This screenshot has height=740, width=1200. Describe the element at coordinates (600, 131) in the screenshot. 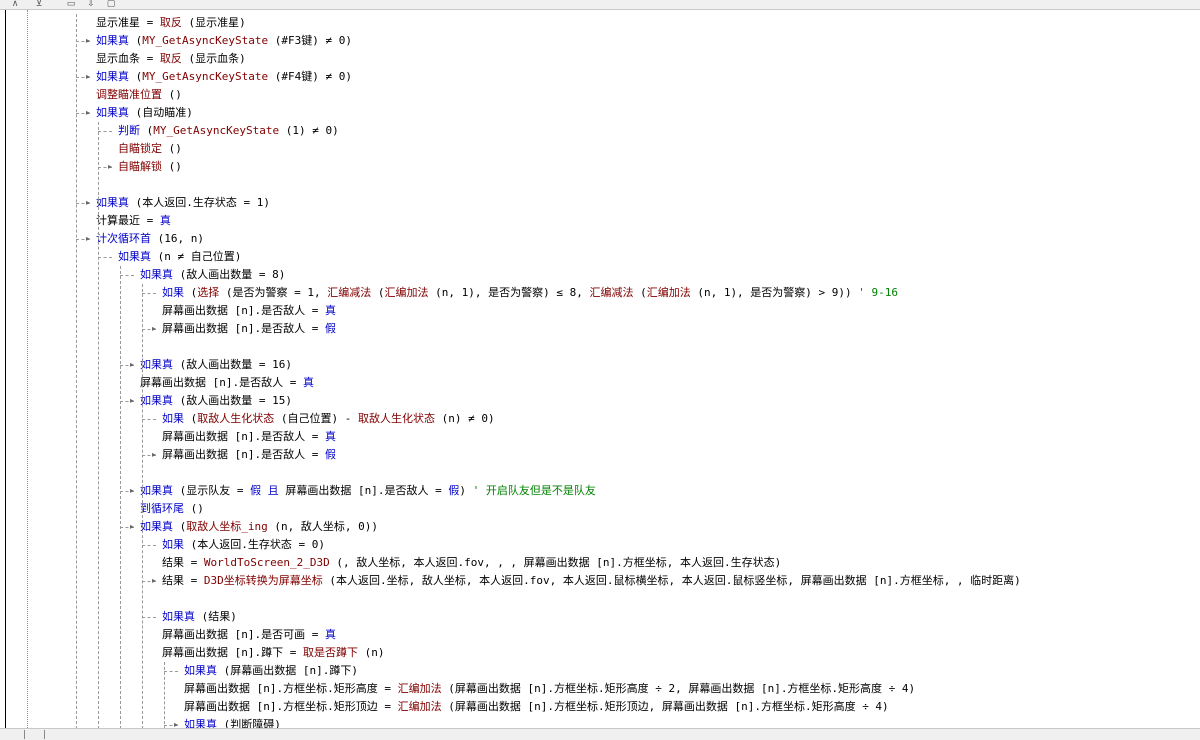

I see `code-line: 判断 (MY_GetAsyncKeyState (1) ≠ 0)` at that location.